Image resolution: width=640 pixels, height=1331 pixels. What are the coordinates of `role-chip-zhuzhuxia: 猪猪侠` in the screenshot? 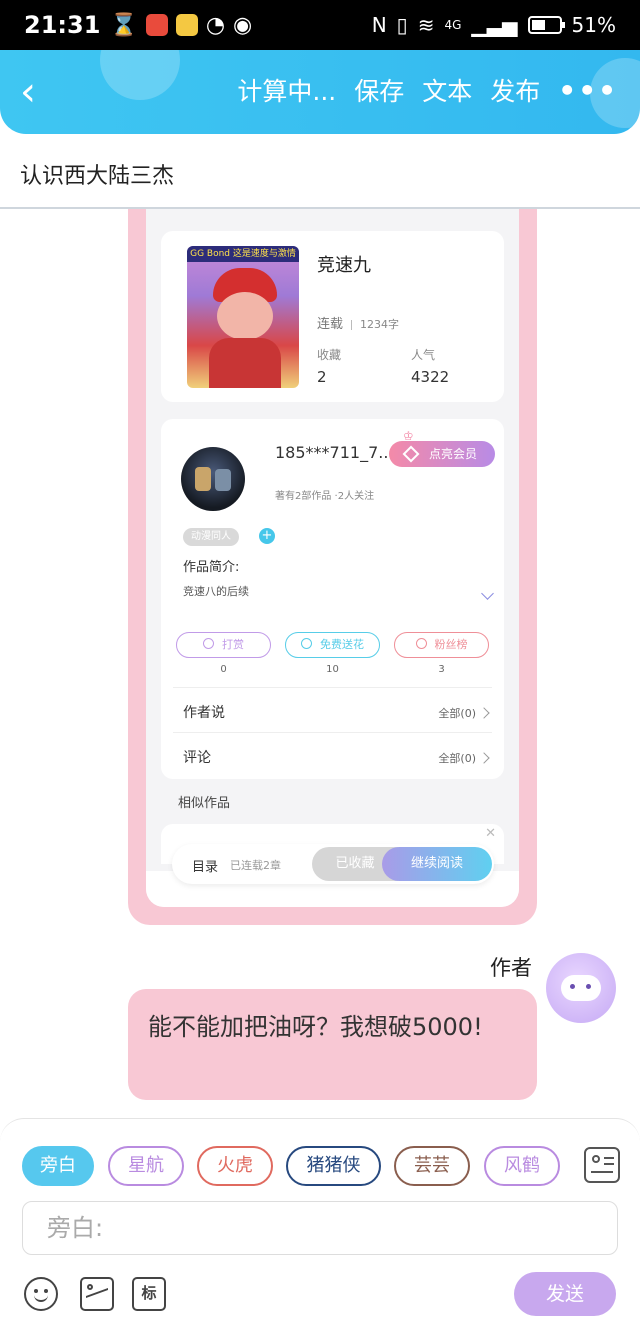 It's located at (333, 1166).